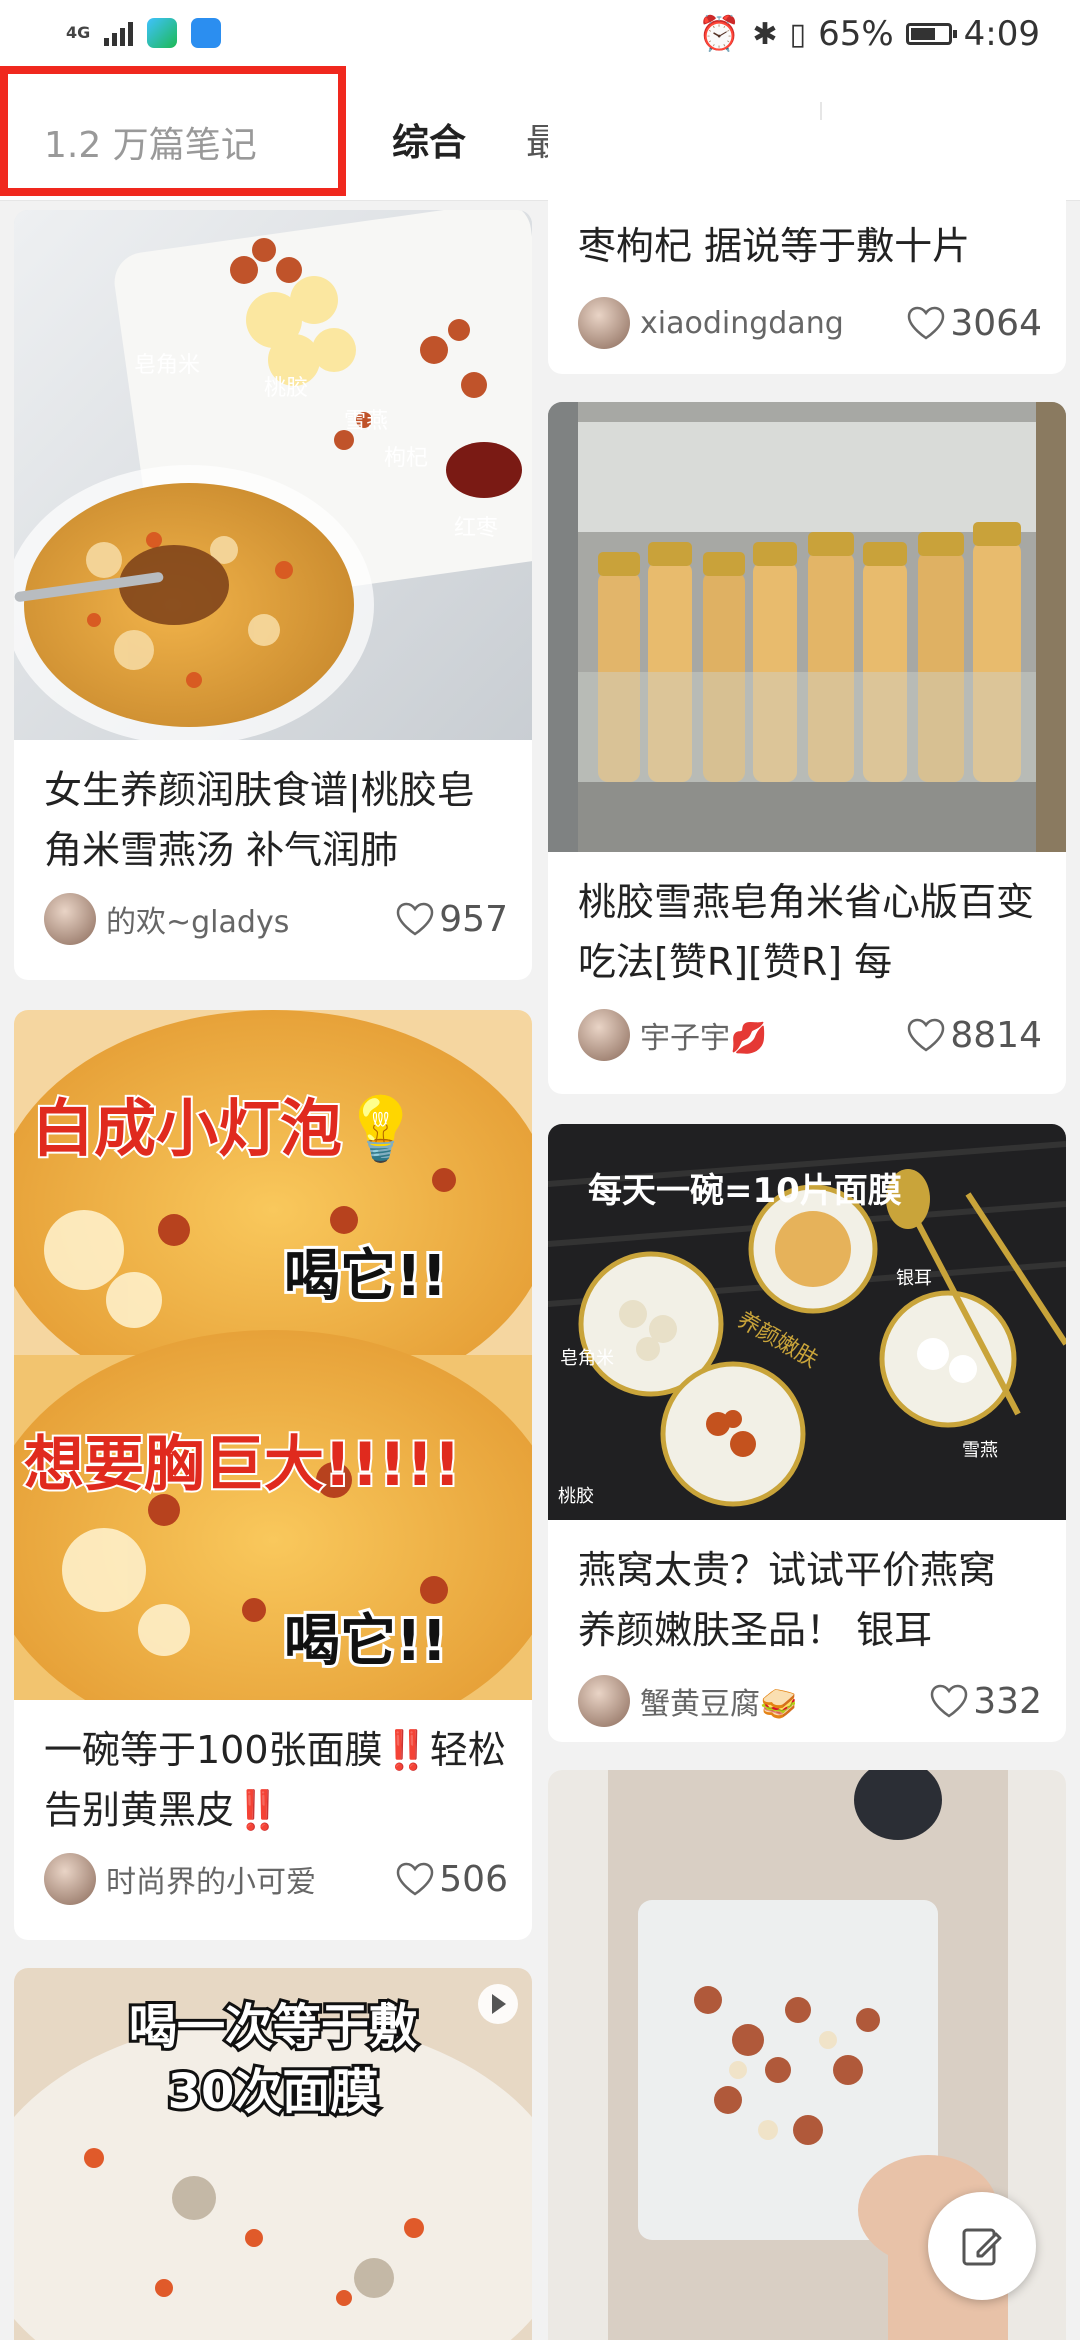  Describe the element at coordinates (742, 323) in the screenshot. I see `author-name: xiaodingdang` at that location.